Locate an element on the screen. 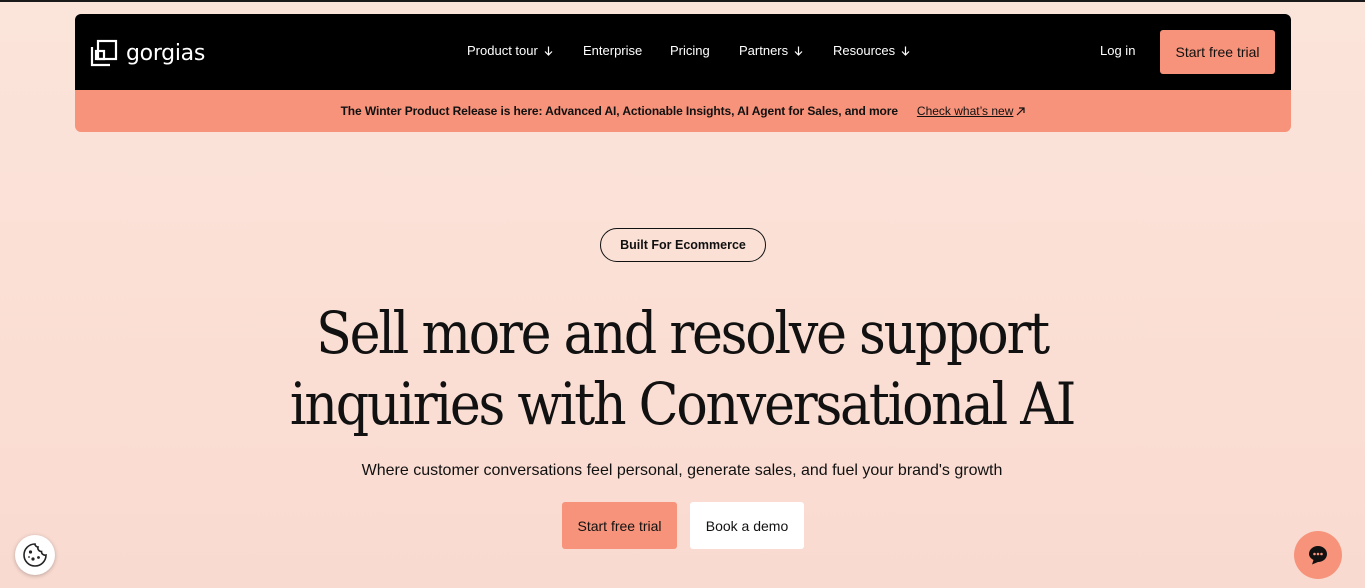  nav-item-pricing: Pricing is located at coordinates (690, 50).